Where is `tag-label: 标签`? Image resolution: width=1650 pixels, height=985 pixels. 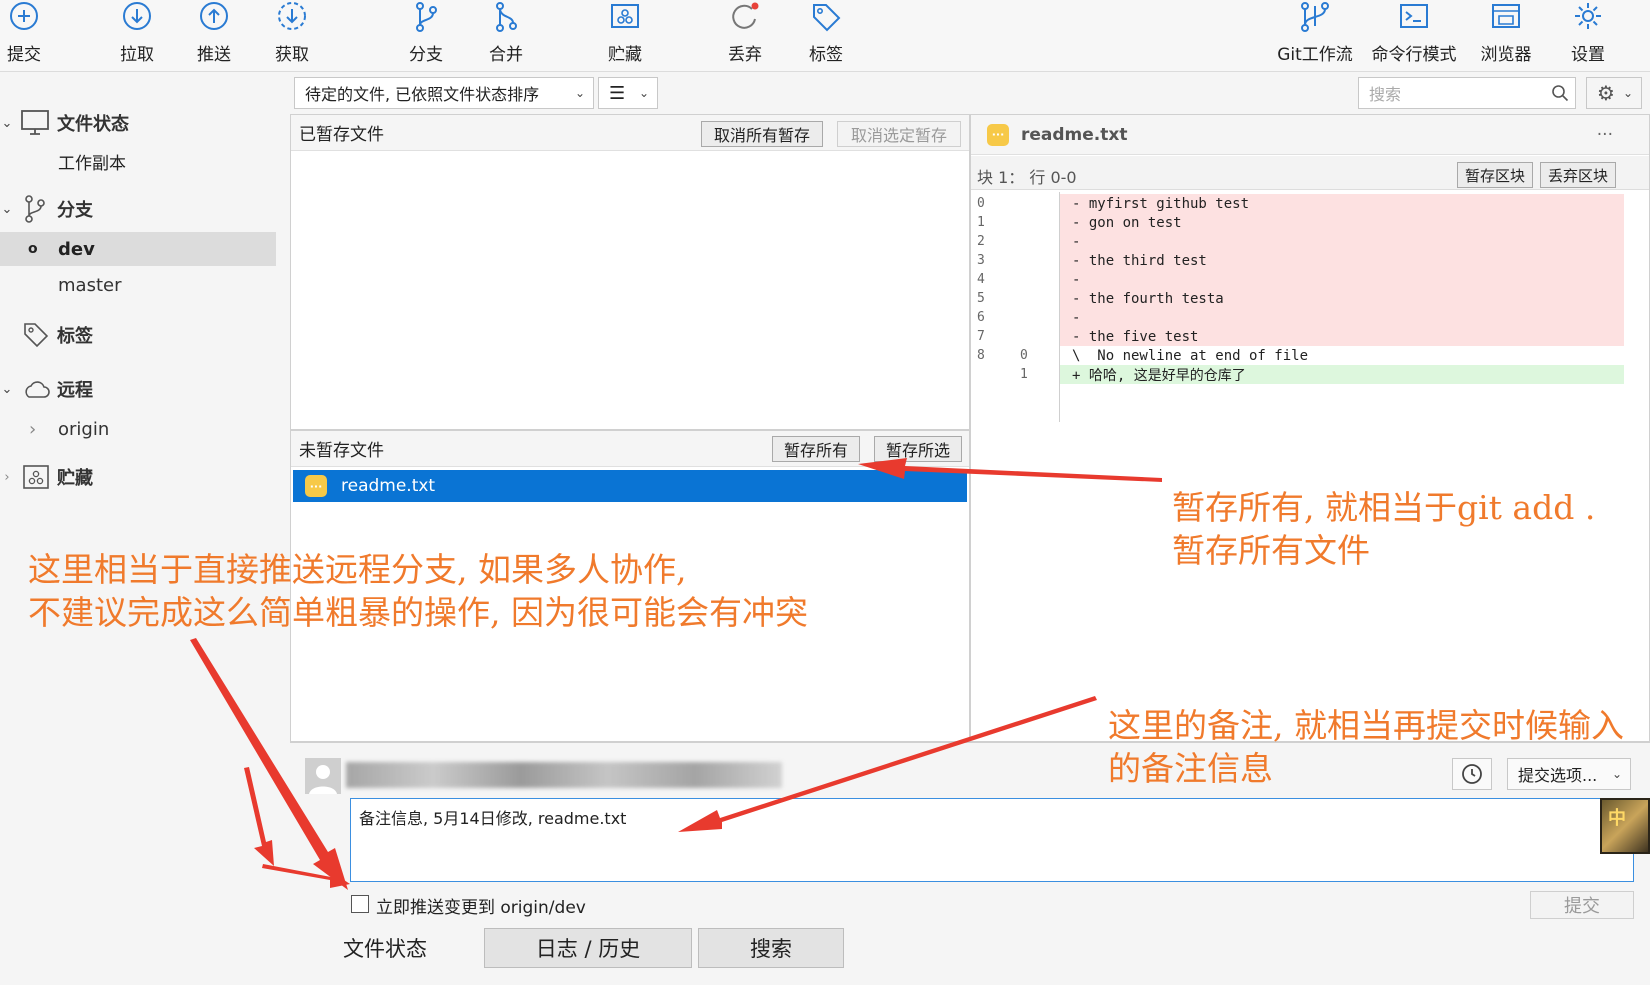
tag-label: 标签 is located at coordinates (826, 55).